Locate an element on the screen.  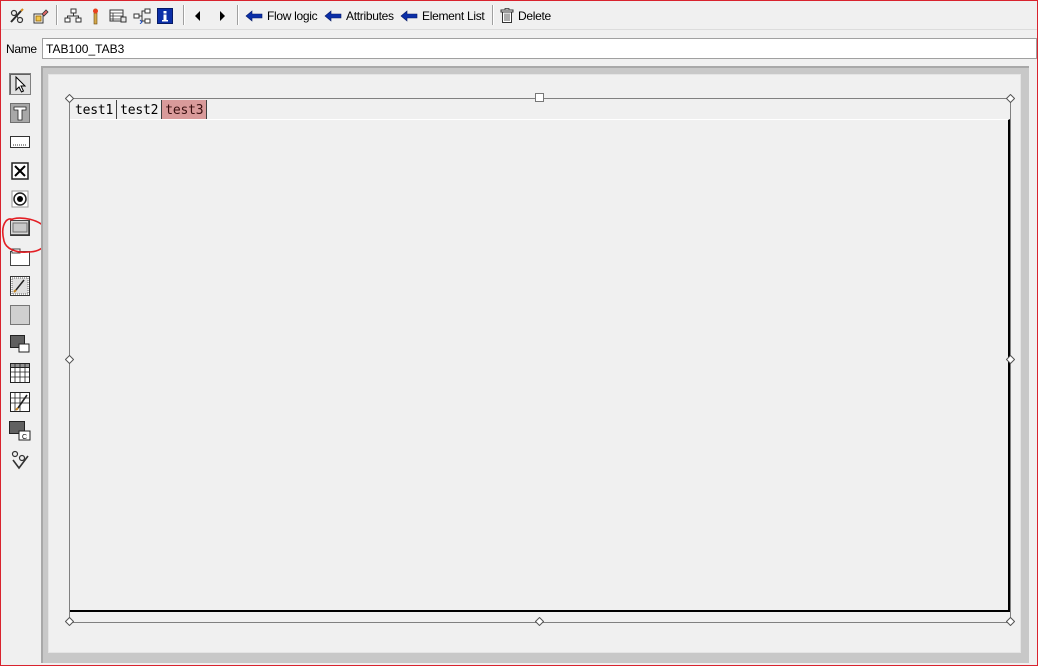
layout-icon is located at coordinates (118, 15).